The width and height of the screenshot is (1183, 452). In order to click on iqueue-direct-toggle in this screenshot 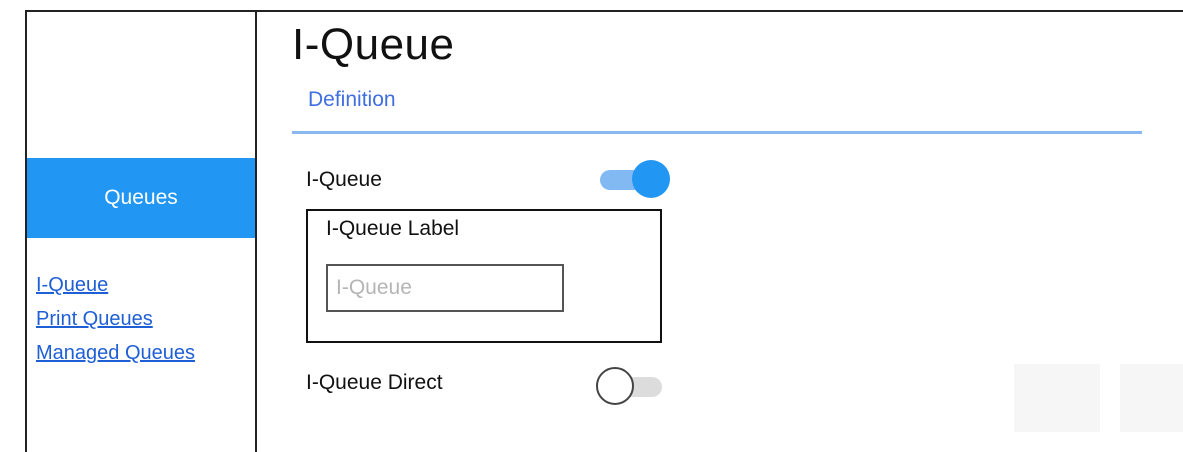, I will do `click(631, 386)`.